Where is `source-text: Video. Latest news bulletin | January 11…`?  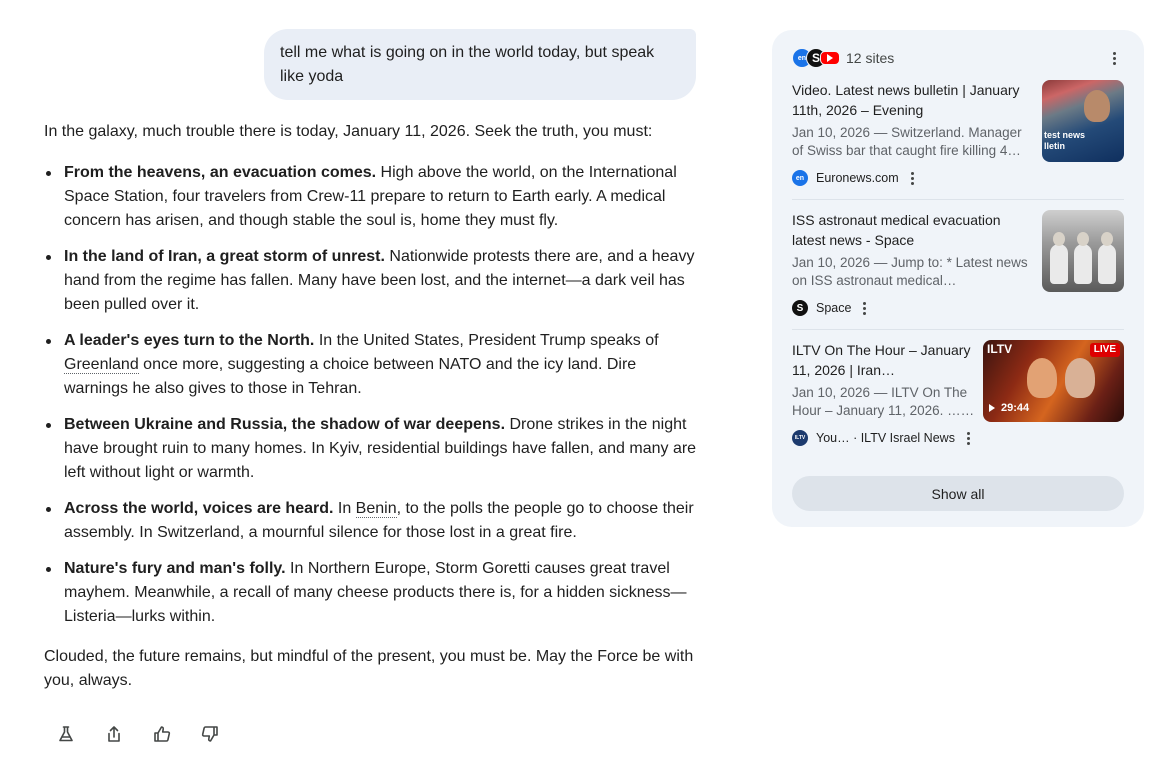
source-text: Video. Latest news bulletin | January 11… is located at coordinates (914, 133).